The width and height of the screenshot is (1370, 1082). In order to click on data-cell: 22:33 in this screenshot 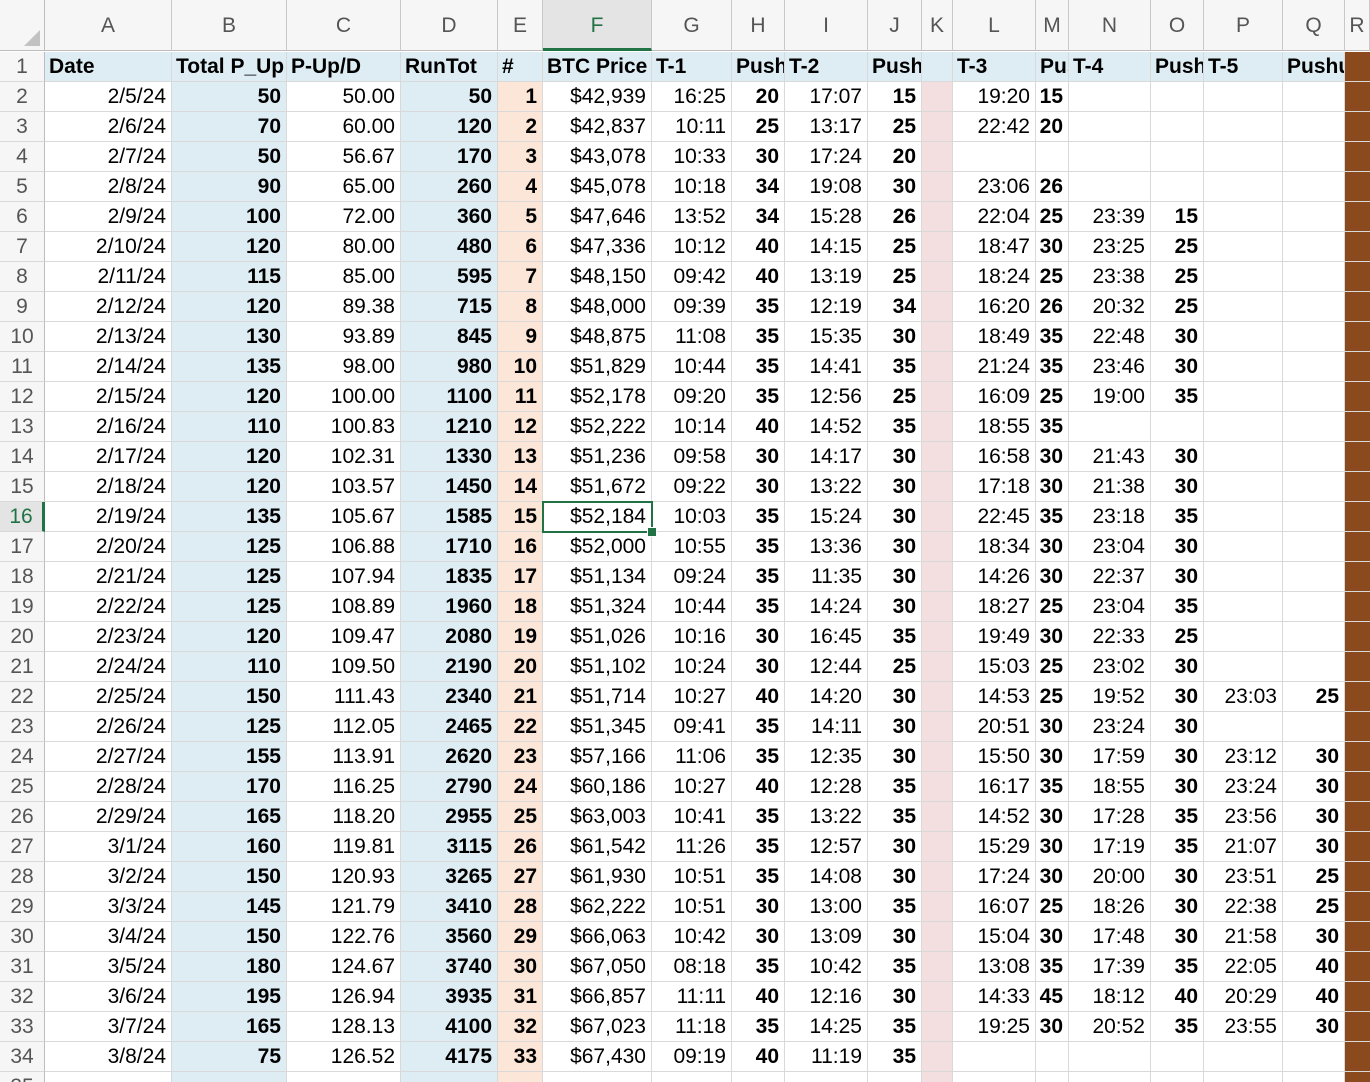, I will do `click(1110, 637)`.